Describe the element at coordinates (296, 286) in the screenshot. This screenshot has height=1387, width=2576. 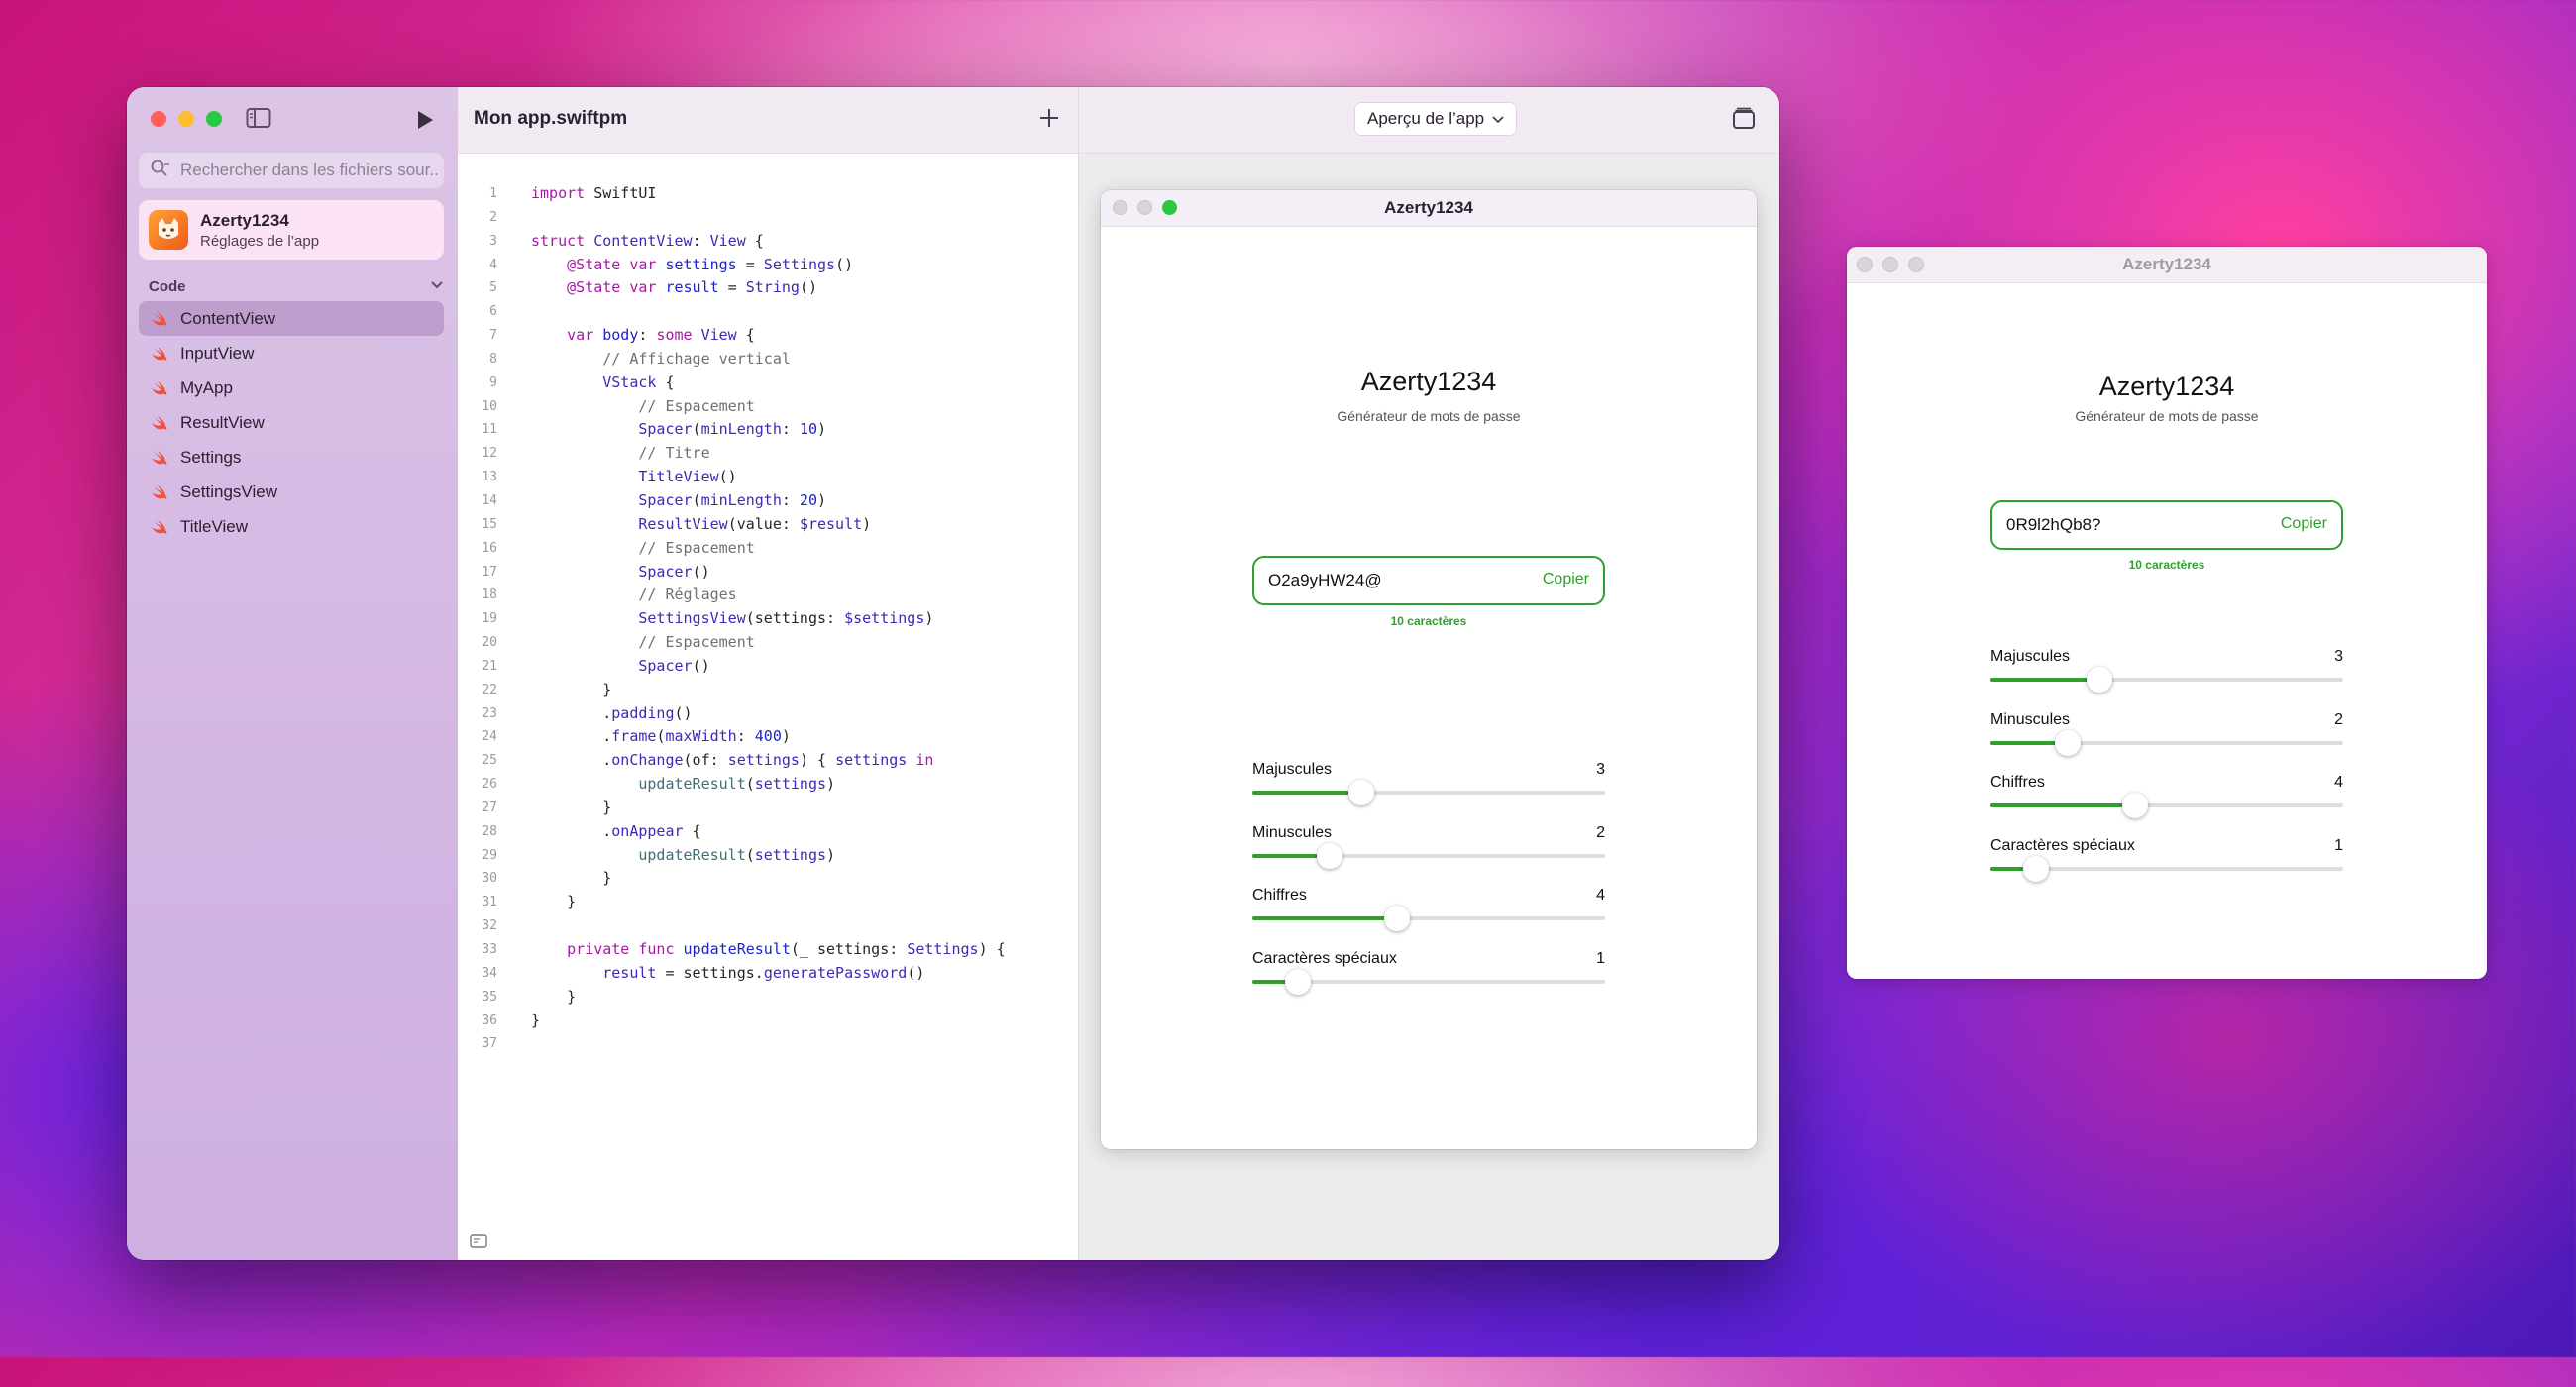
I see `code-section-header: Code` at that location.